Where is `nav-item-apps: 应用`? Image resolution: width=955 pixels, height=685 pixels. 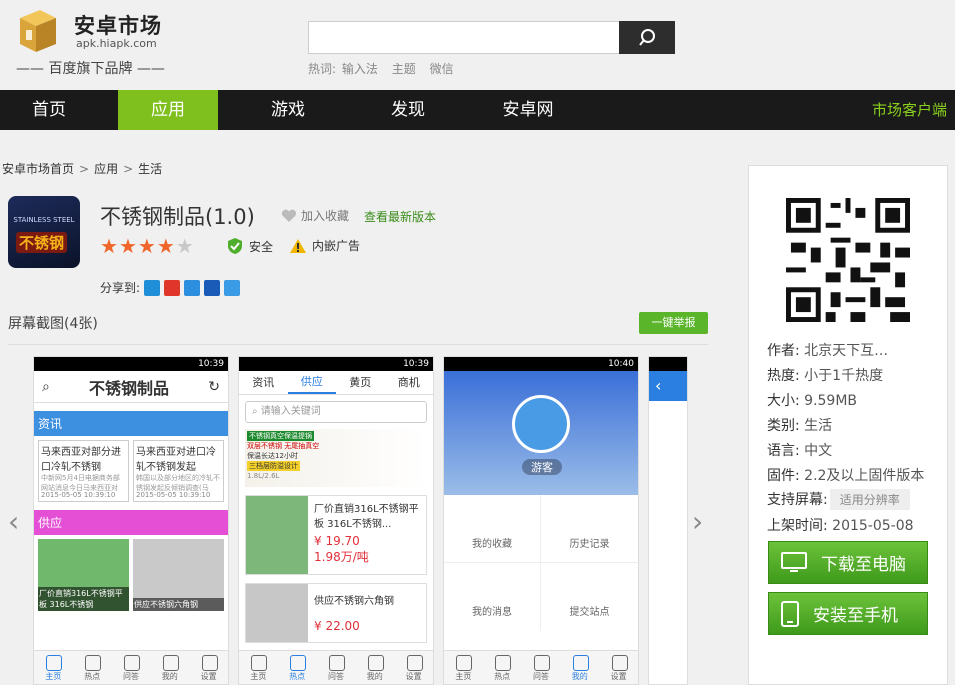
nav-item-apps: 应用 is located at coordinates (168, 110).